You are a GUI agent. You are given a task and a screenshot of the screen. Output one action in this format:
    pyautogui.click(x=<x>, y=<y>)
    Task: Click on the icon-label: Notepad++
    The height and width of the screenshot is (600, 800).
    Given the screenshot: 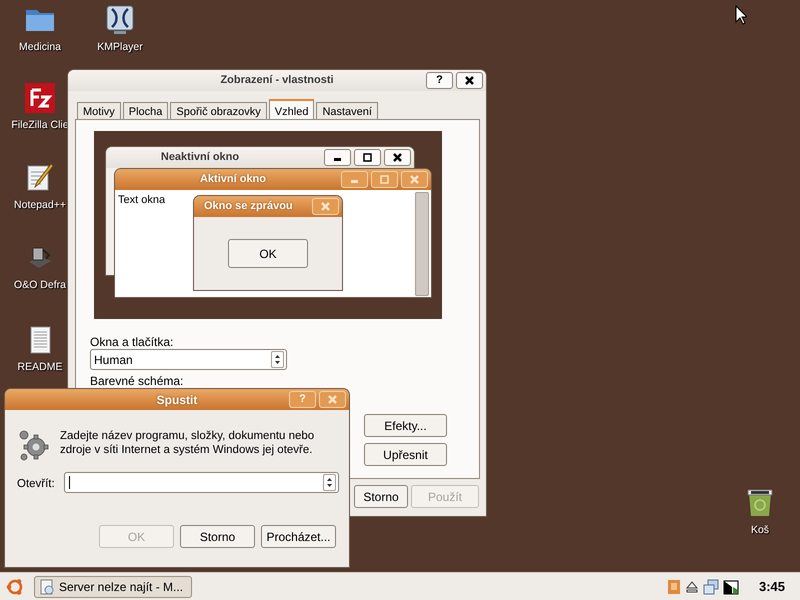 What is the action you would take?
    pyautogui.click(x=40, y=205)
    